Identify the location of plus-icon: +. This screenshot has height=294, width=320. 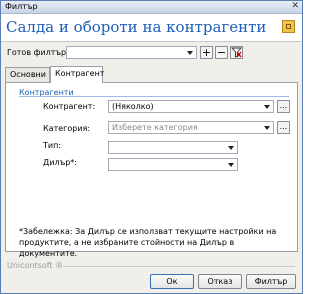
(206, 52).